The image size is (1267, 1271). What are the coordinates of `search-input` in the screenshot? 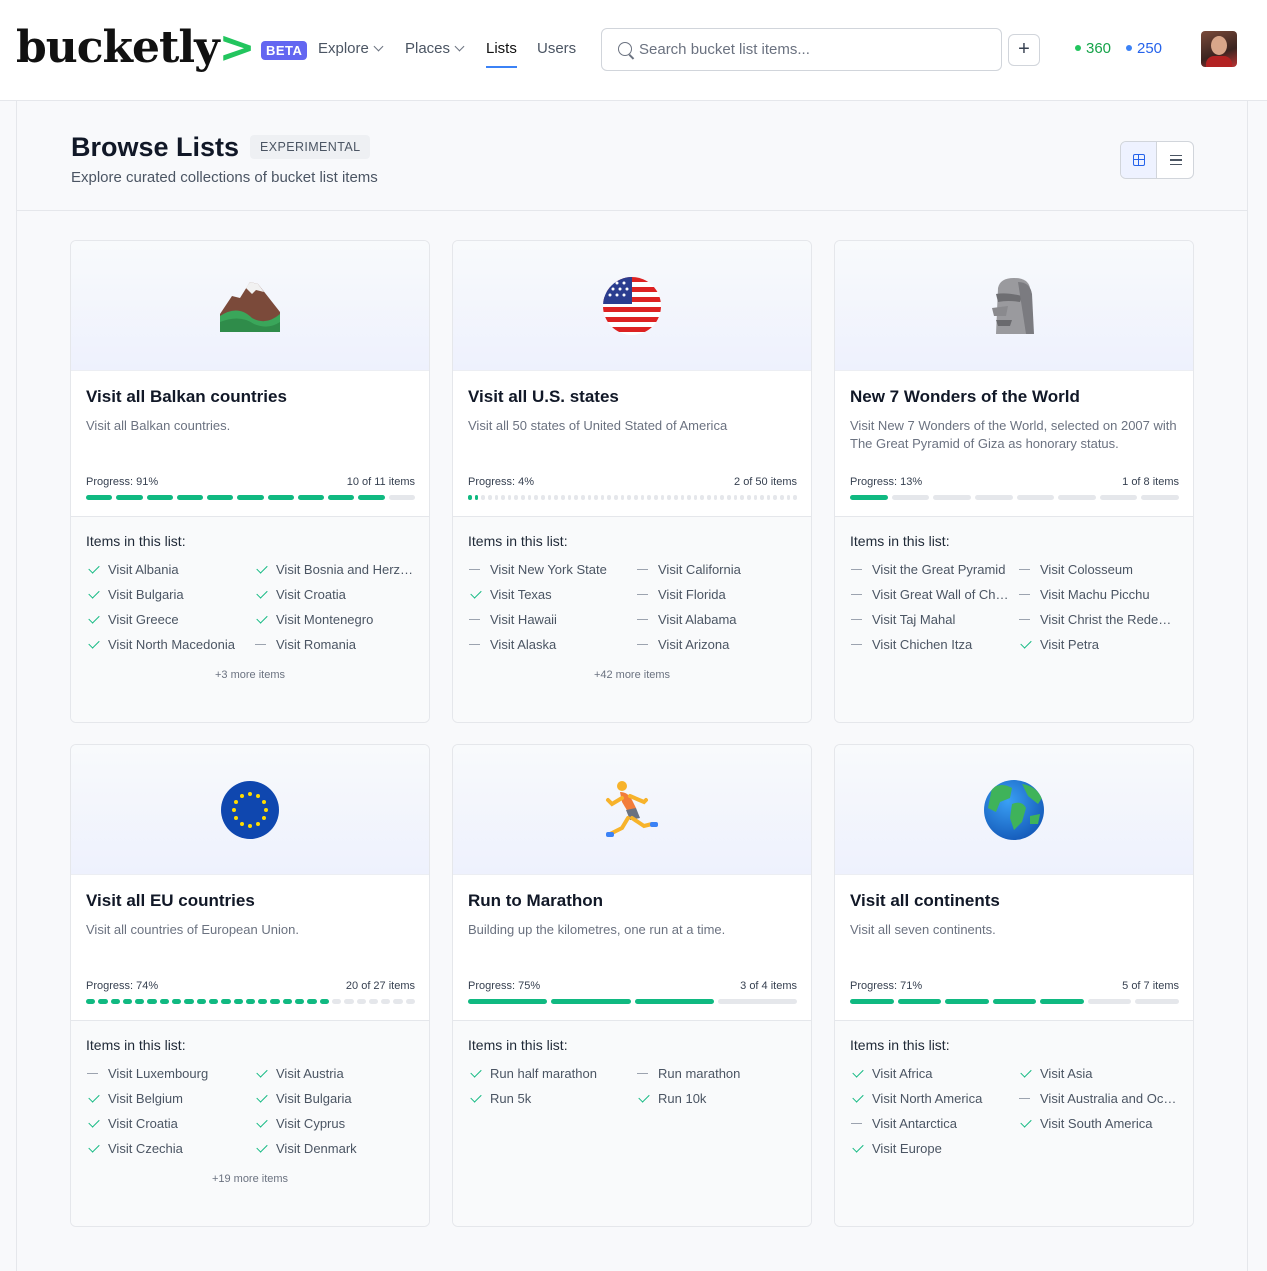 It's located at (814, 49).